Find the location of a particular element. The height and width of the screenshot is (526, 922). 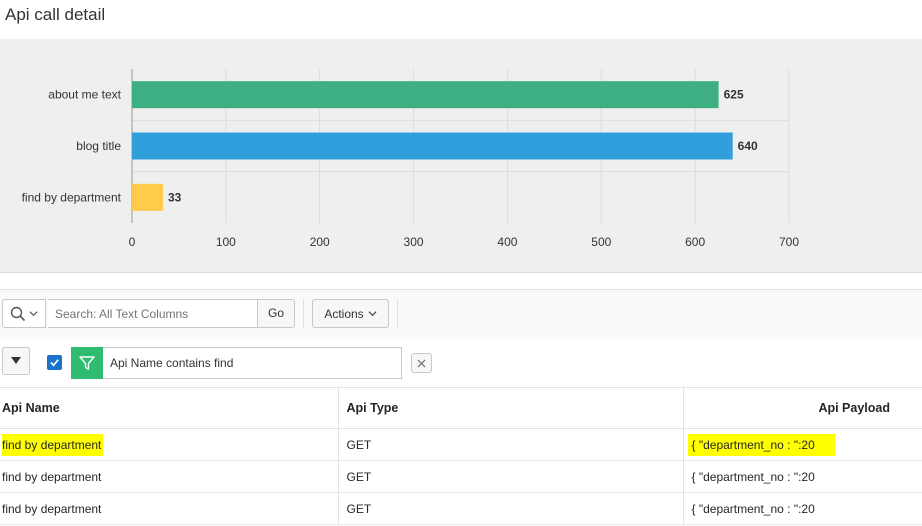

page-title: Api call detail is located at coordinates (55, 14).